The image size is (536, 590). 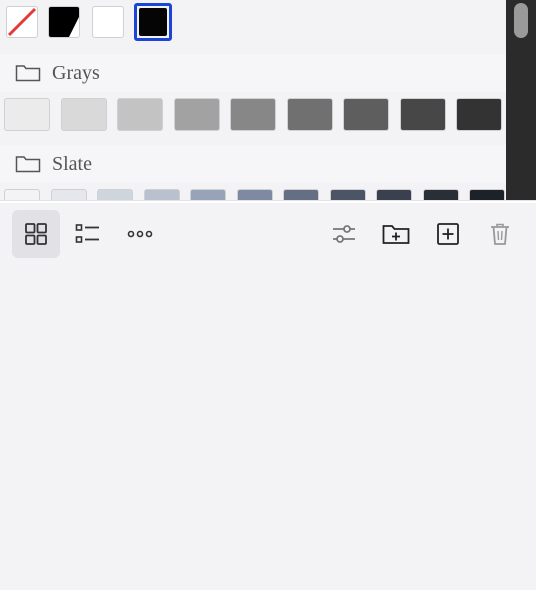 I want to click on add-swatch-icon, so click(x=448, y=234).